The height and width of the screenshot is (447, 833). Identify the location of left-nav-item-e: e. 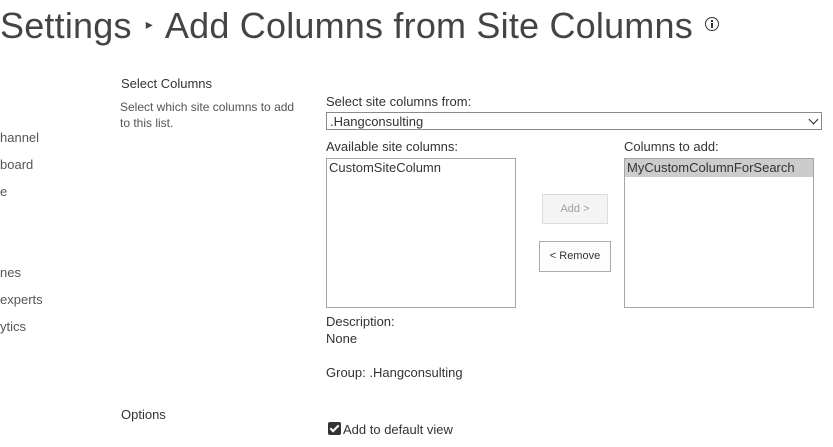
(3, 191).